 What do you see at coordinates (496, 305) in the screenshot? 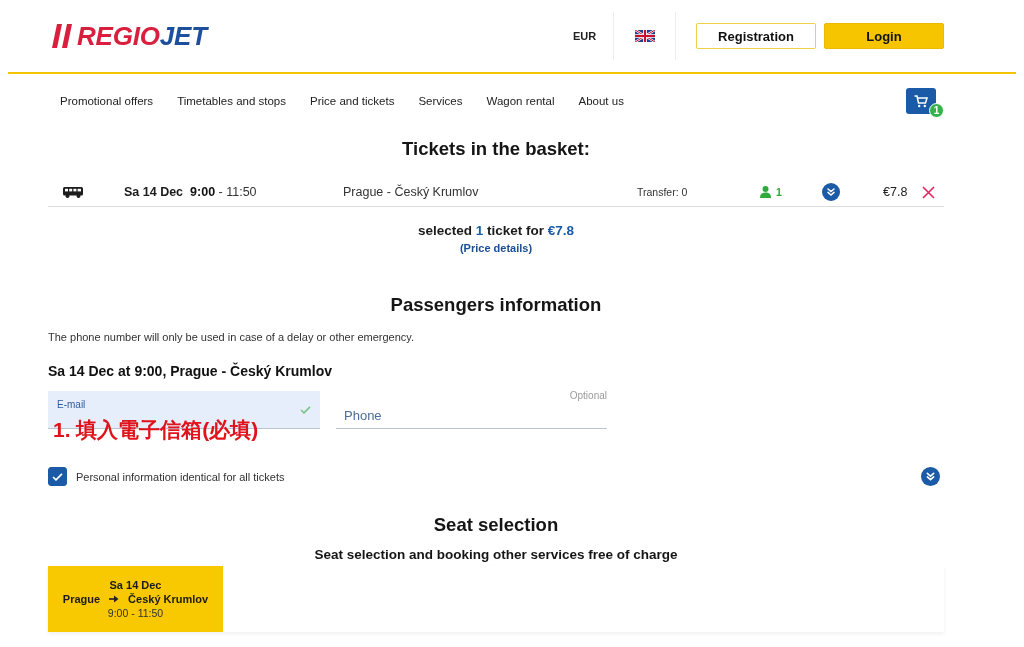
I see `passengers-title: Passengers information` at bounding box center [496, 305].